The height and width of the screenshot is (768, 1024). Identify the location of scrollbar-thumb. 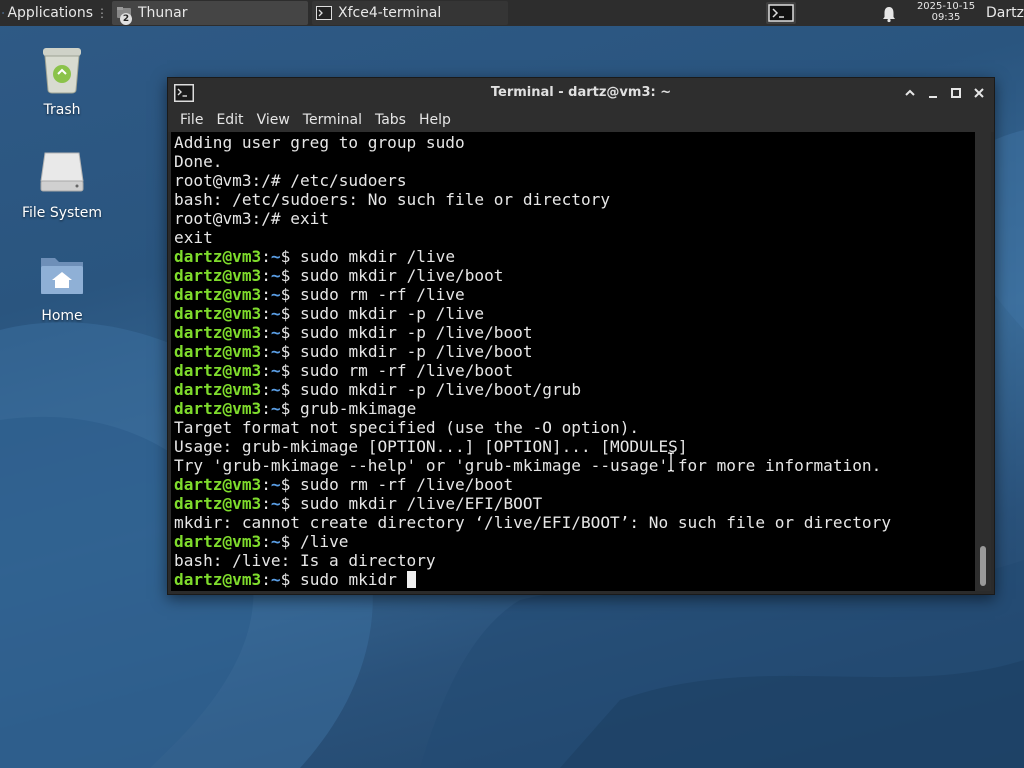
(983, 566).